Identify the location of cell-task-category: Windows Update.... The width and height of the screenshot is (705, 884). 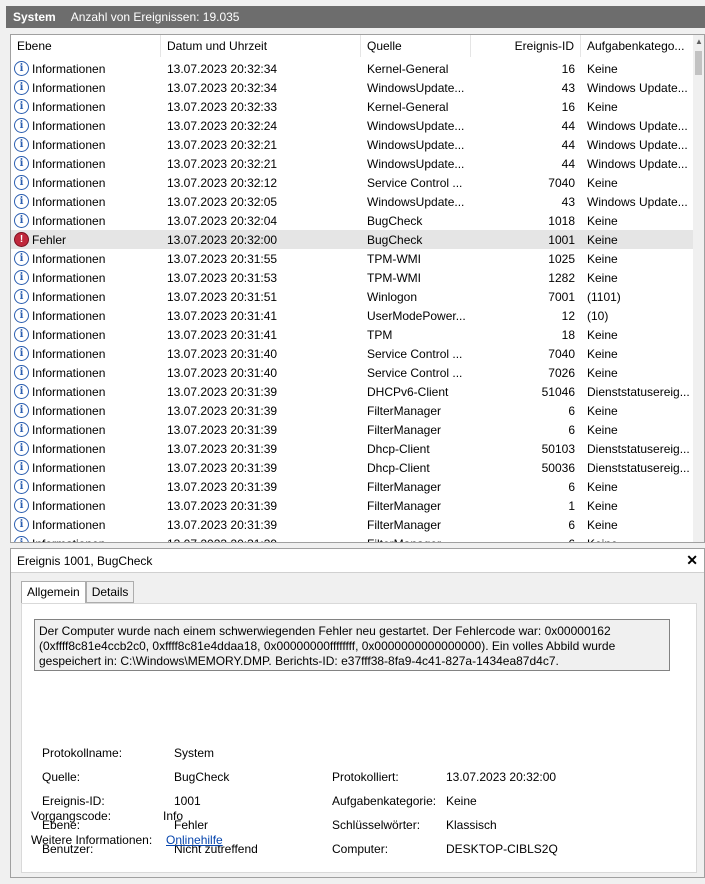
(637, 201).